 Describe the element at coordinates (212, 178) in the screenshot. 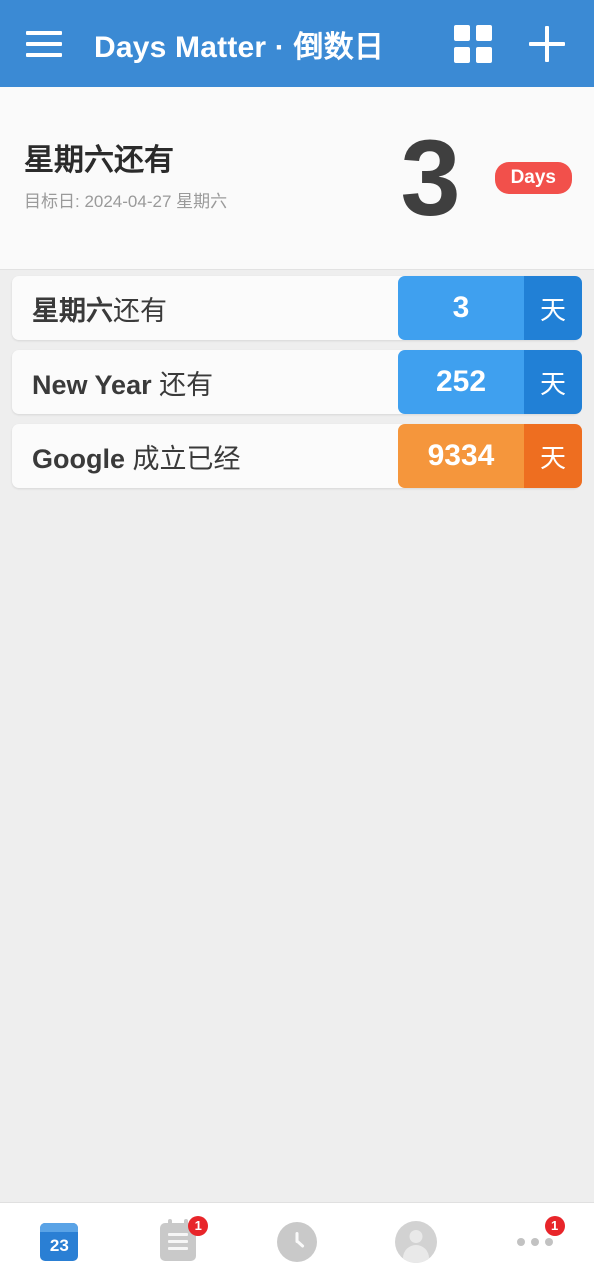

I see `summary-texts: 星期六还有 目标日: 2024-04-27 星期六` at that location.